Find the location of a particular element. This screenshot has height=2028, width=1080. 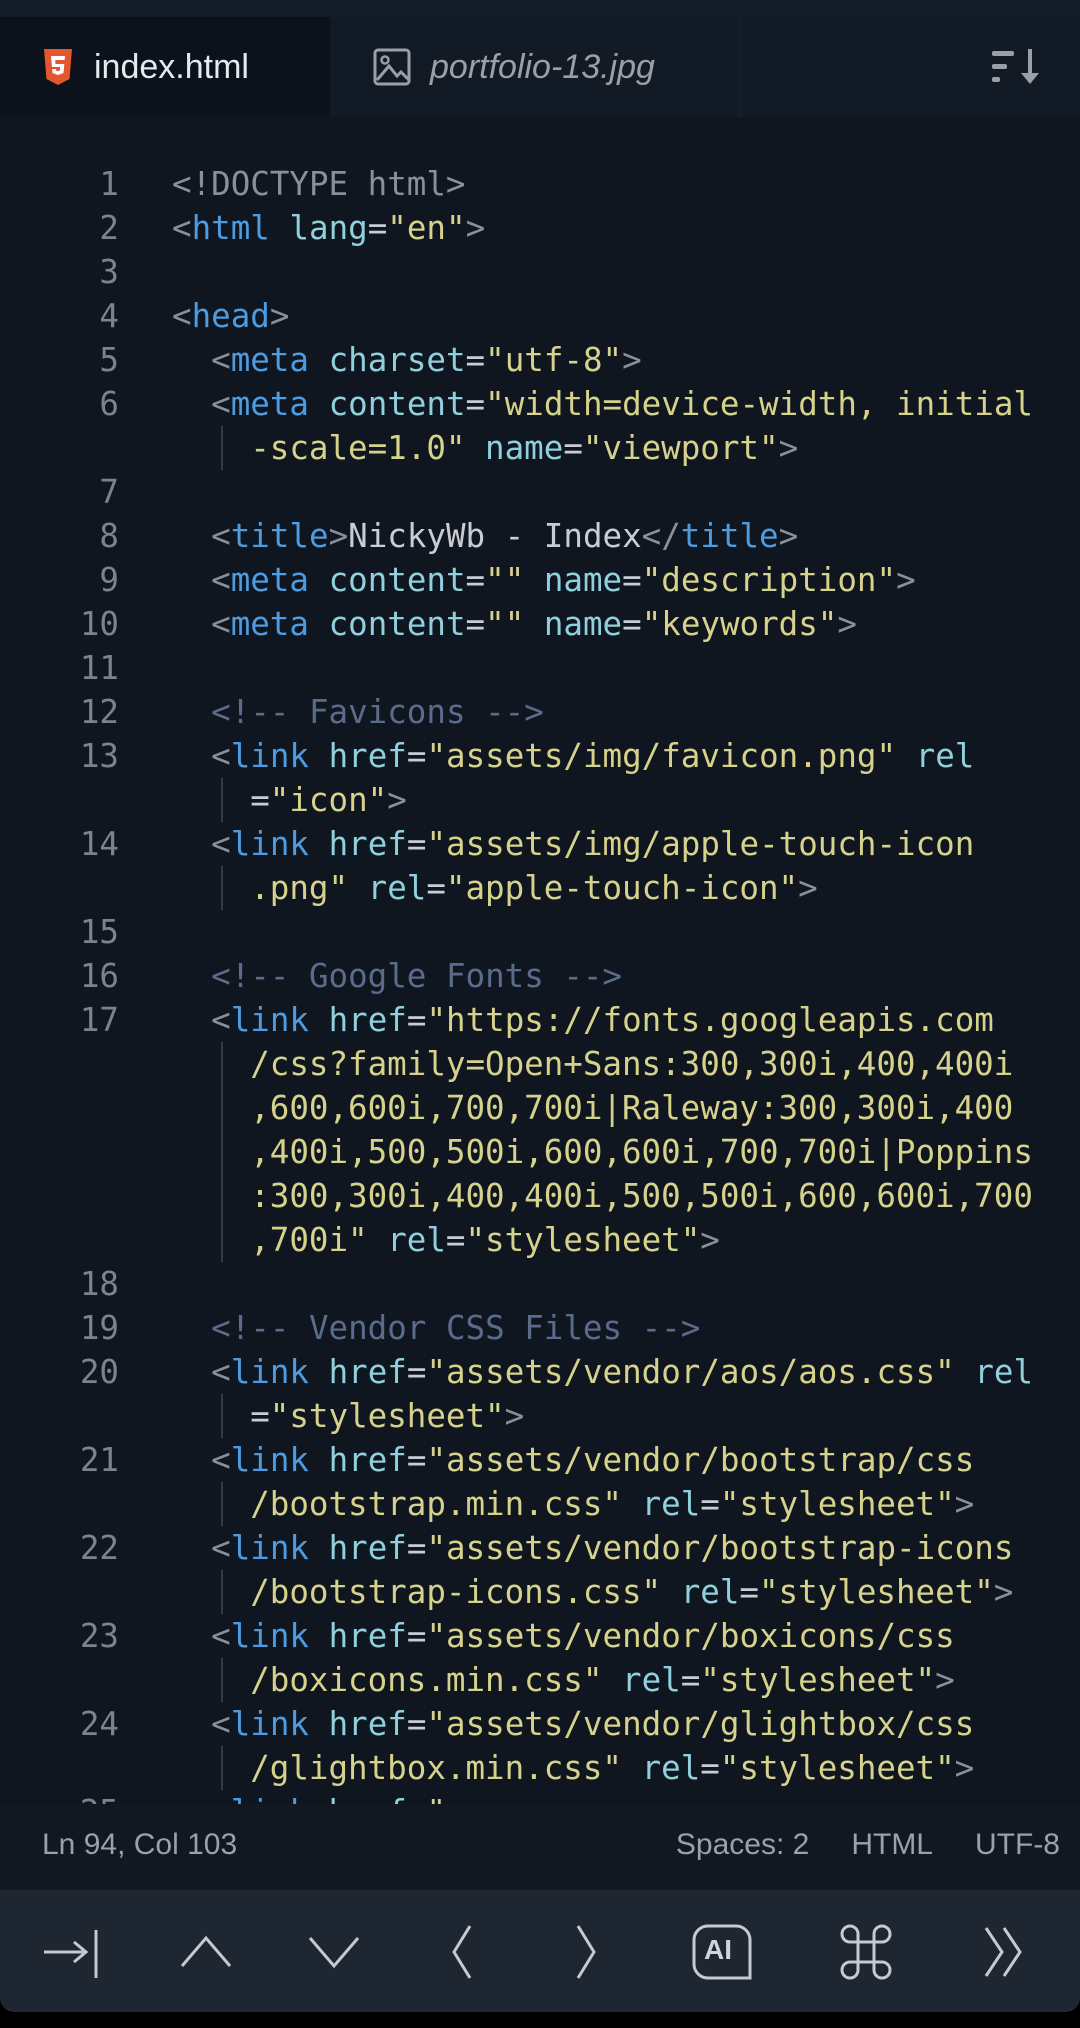

cursor-right-button is located at coordinates (588, 1952).